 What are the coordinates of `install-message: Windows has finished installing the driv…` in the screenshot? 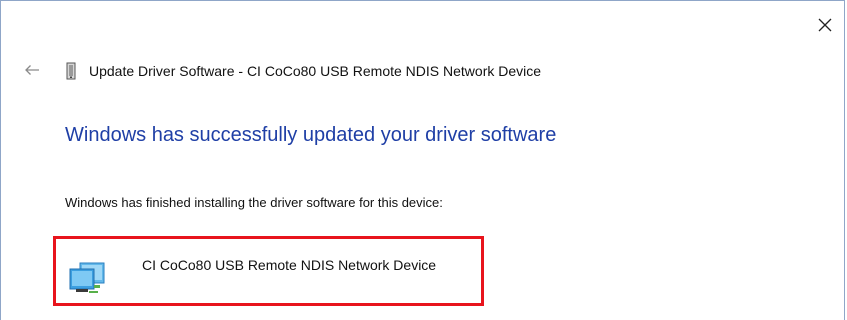 It's located at (254, 202).